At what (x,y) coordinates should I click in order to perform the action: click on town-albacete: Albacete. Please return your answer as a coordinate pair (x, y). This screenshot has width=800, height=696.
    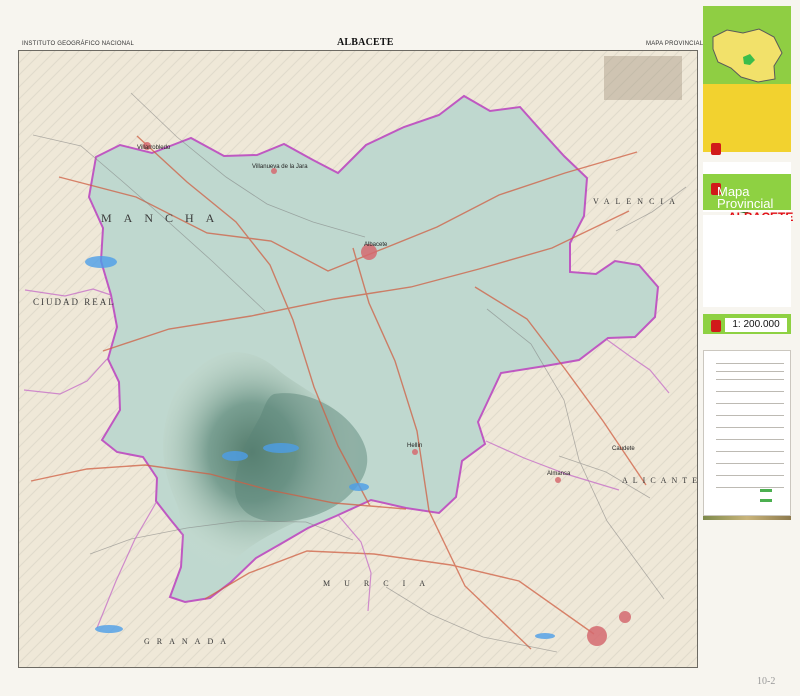
    Looking at the image, I should click on (376, 245).